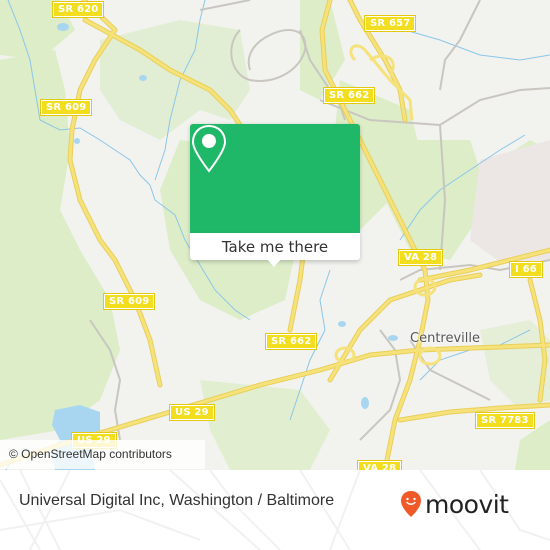  Describe the element at coordinates (192, 412) in the screenshot. I see `road-shield-us29: US 29` at that location.